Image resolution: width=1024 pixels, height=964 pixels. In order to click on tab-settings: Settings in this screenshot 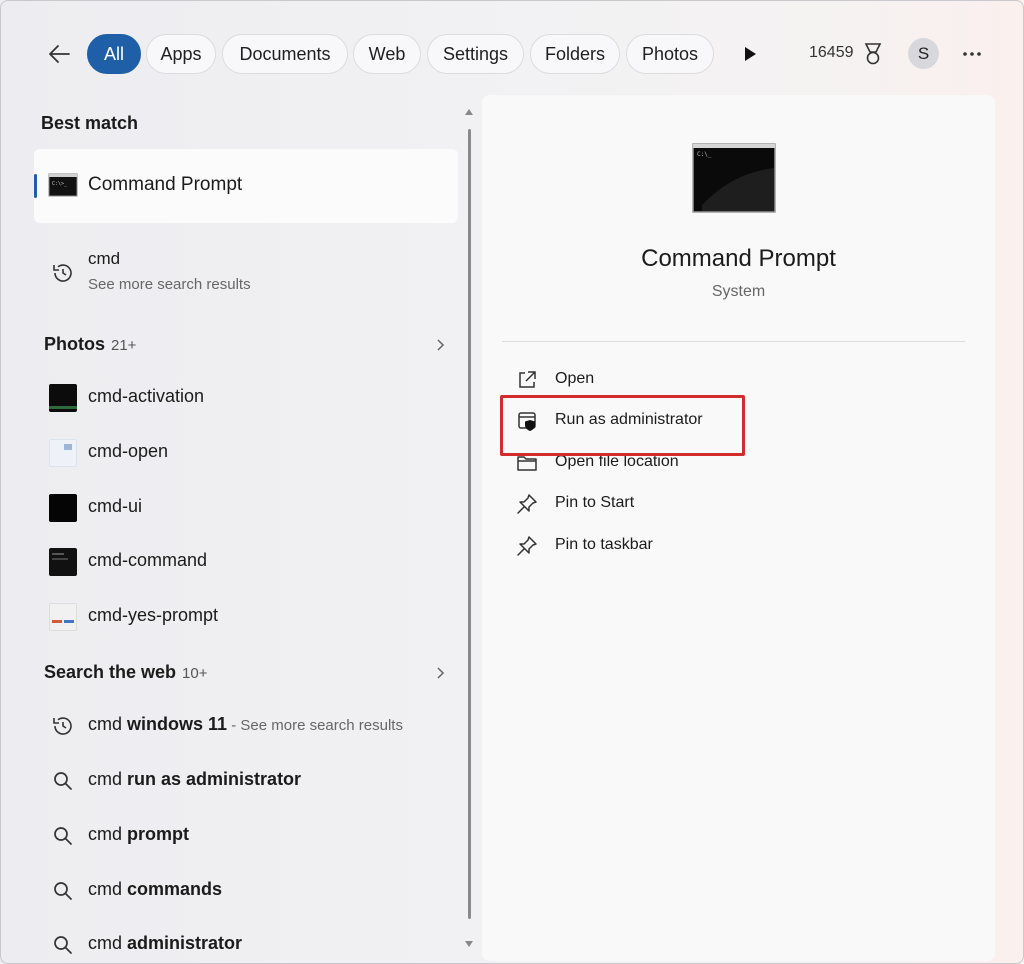, I will do `click(475, 54)`.